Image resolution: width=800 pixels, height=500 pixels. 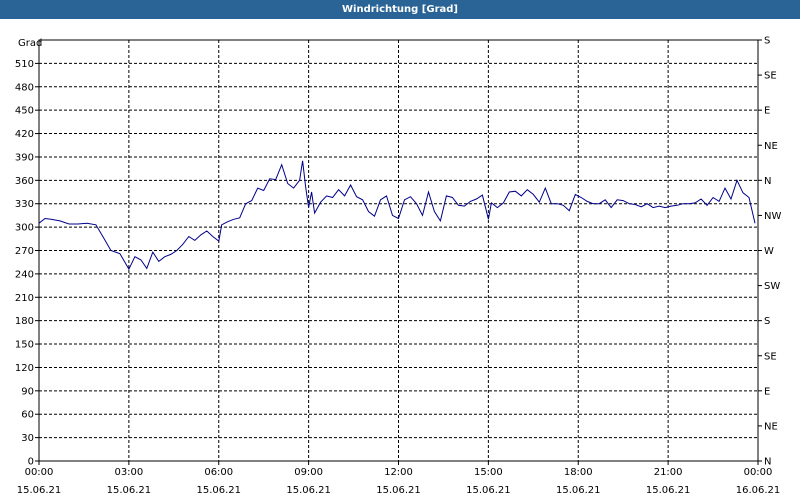 I want to click on x-tick-time-label: 12:00, so click(x=398, y=472).